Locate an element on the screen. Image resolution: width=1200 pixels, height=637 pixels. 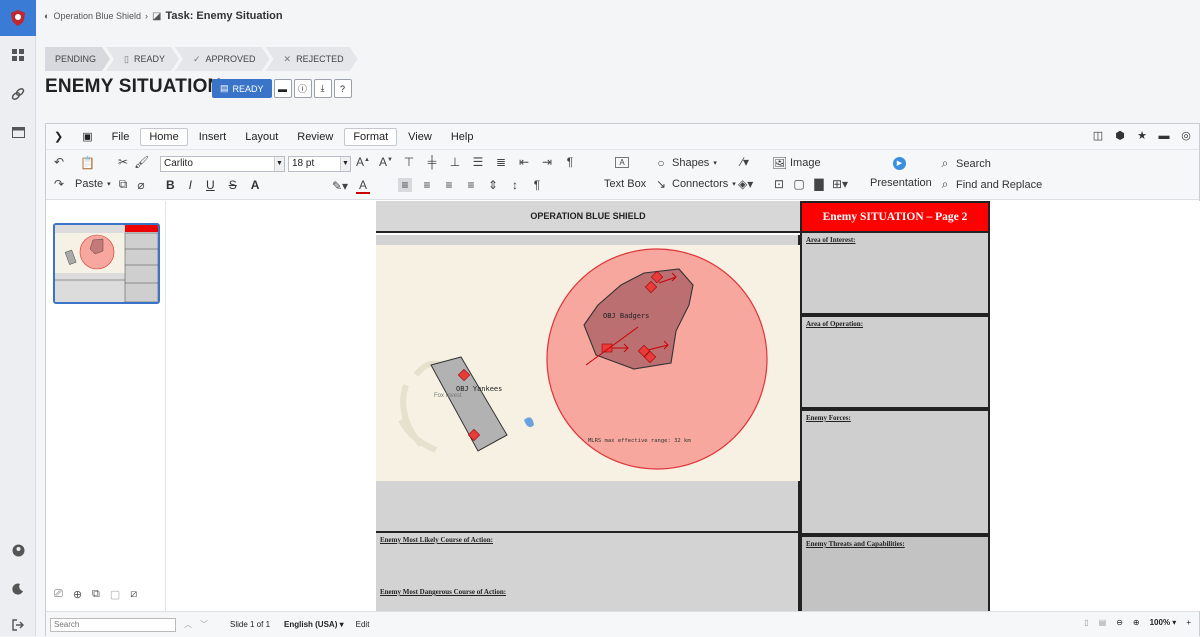
save-icon: ▣ is located at coordinates (87, 136).